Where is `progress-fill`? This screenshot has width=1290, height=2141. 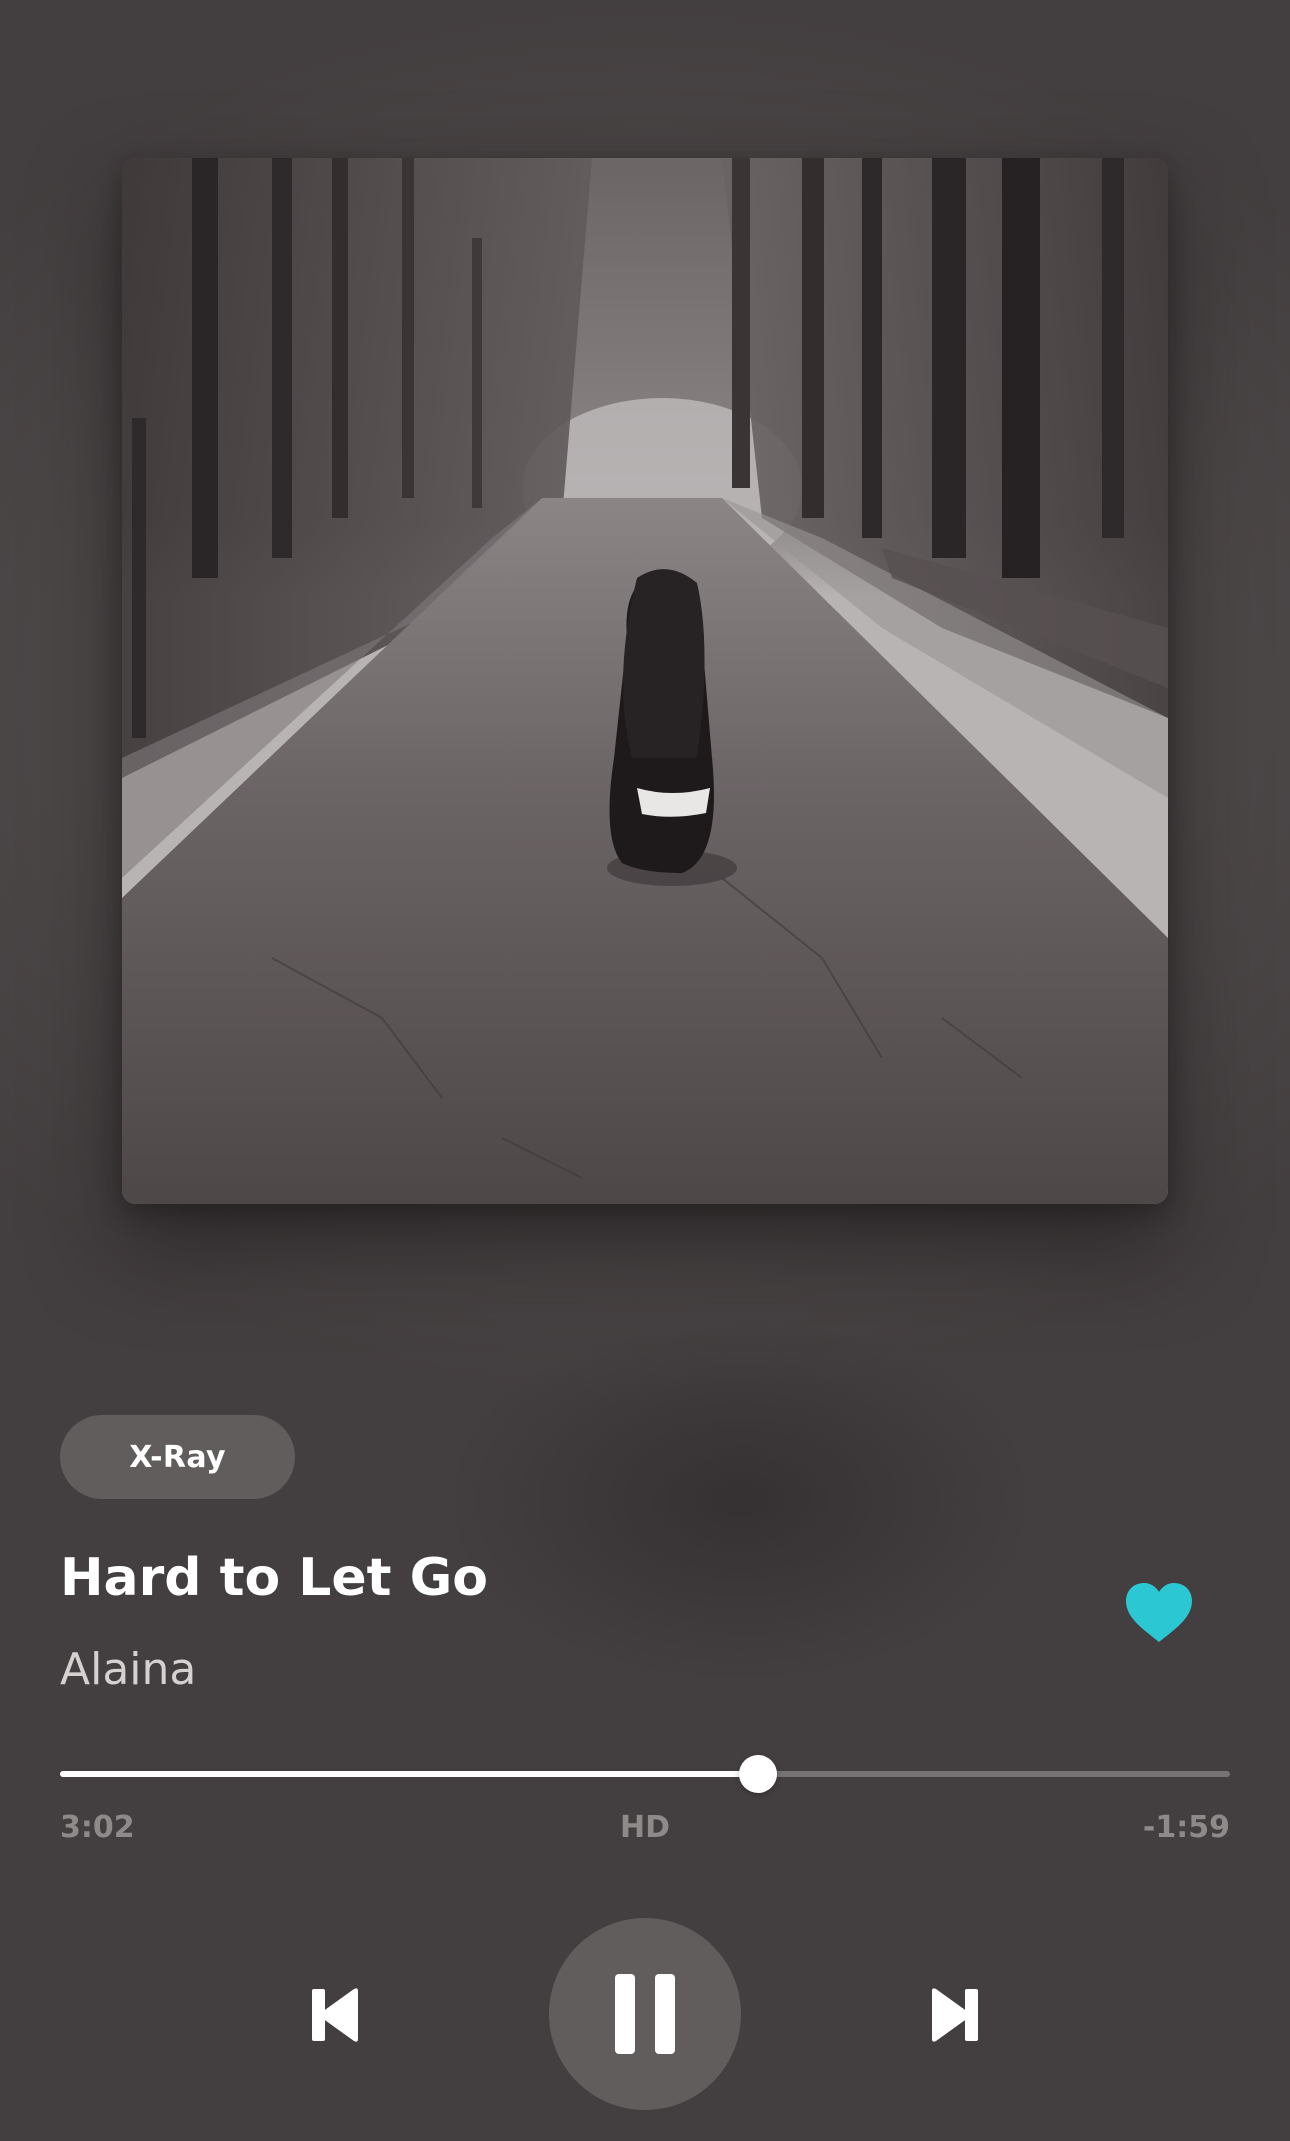 progress-fill is located at coordinates (409, 1774).